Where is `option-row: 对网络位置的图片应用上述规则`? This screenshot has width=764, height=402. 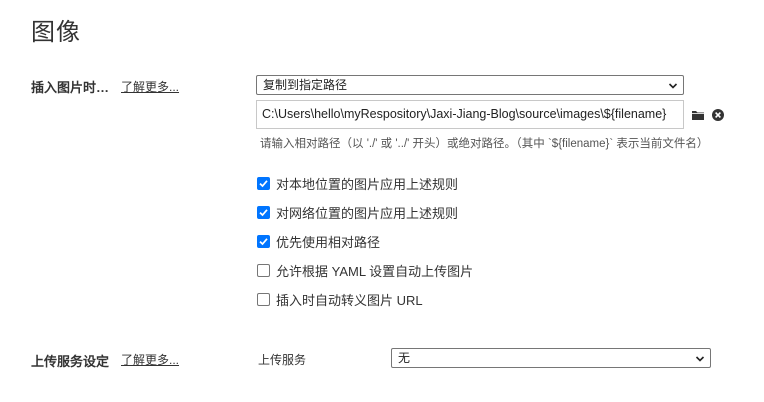 option-row: 对网络位置的图片应用上述规则 is located at coordinates (358, 212).